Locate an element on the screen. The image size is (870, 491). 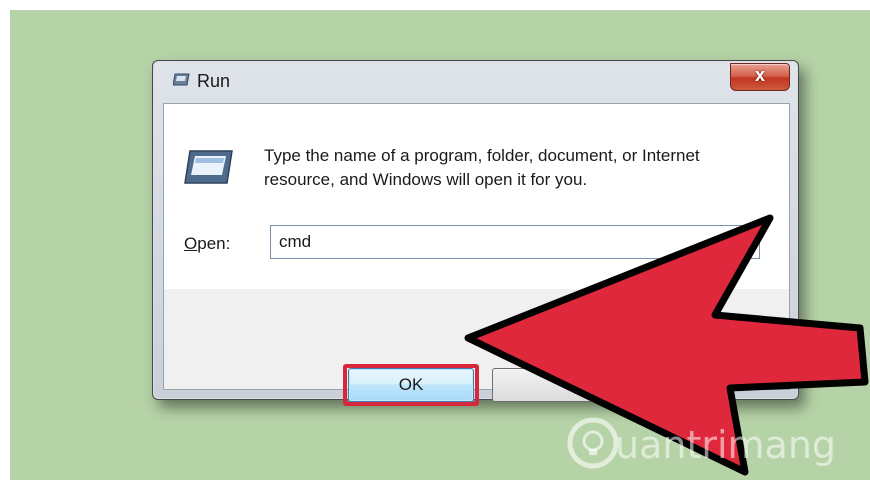
watermark-text: uantrimang is located at coordinates (726, 445).